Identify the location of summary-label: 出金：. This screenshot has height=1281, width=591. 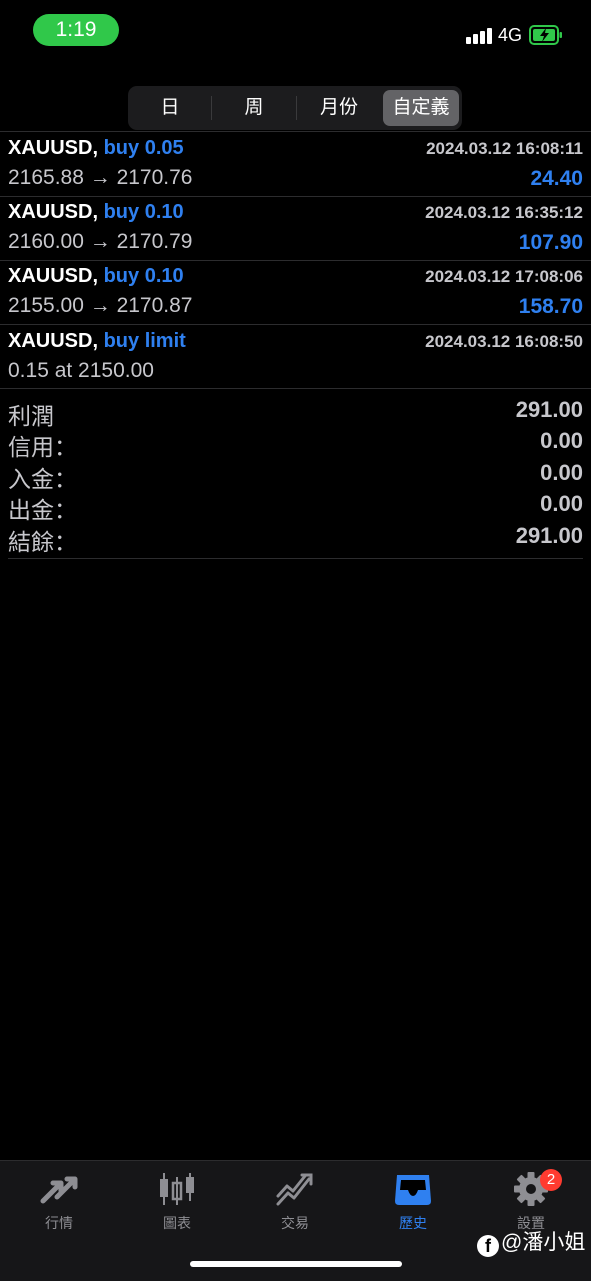
(42, 510).